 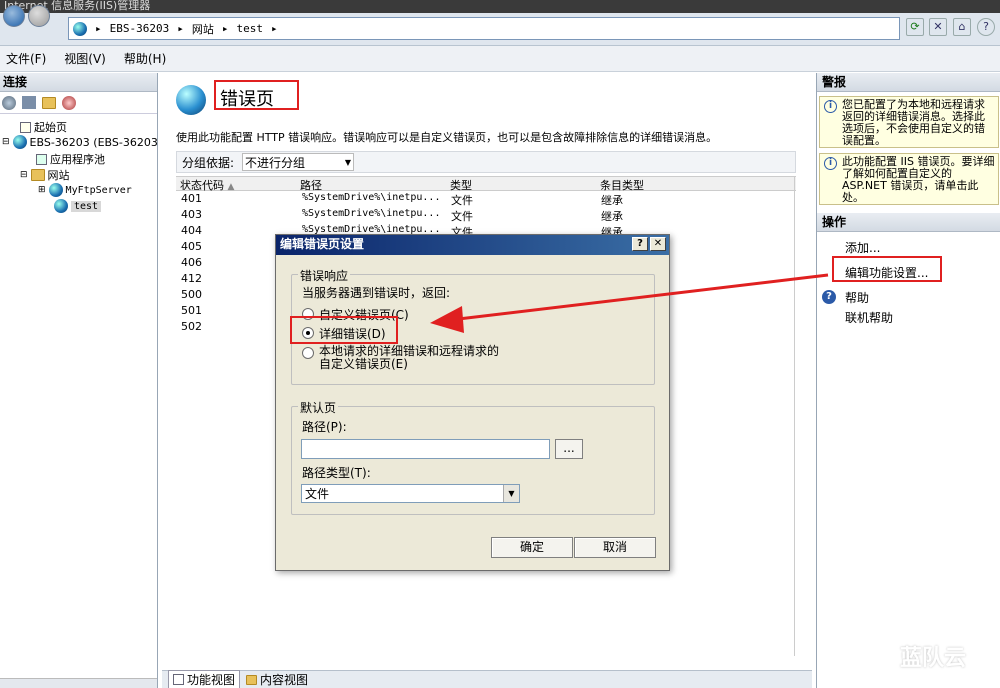 What do you see at coordinates (629, 303) in the screenshot?
I see `annotation-arrow` at bounding box center [629, 303].